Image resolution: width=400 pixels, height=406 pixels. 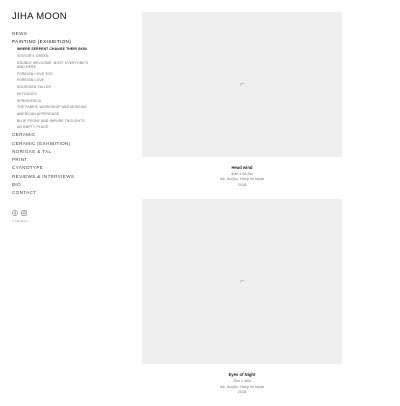 What do you see at coordinates (53, 107) in the screenshot?
I see `subnav-item-fabric-workshop: THE FABRIC WORKSHOP AND MUSEUM` at bounding box center [53, 107].